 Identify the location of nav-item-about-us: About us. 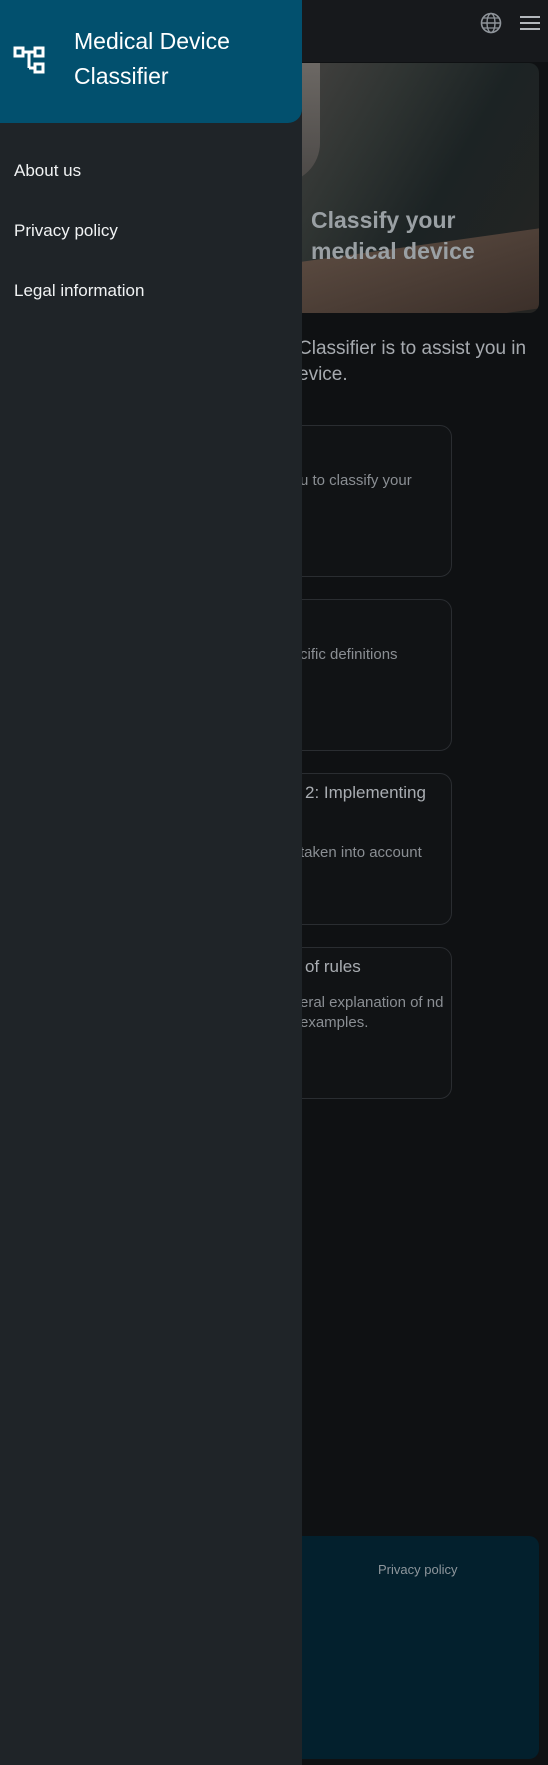
(47, 171).